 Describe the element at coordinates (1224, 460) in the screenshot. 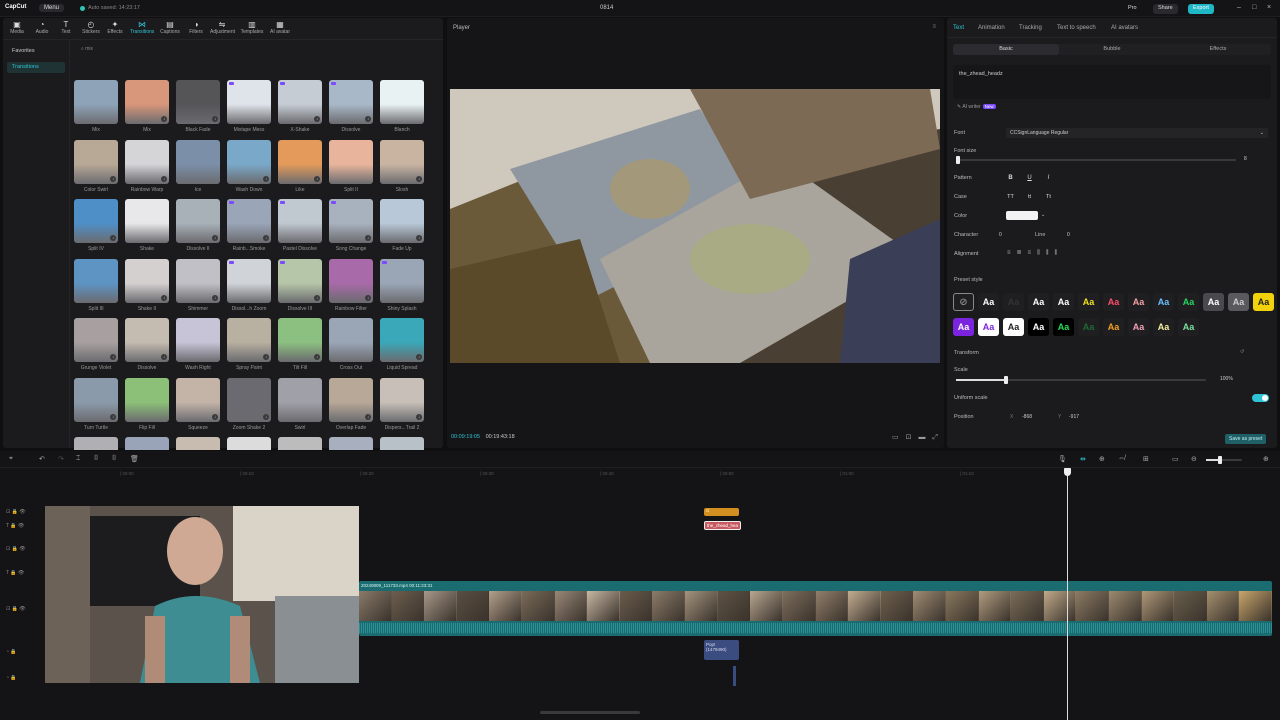

I see `zoom-slider` at that location.